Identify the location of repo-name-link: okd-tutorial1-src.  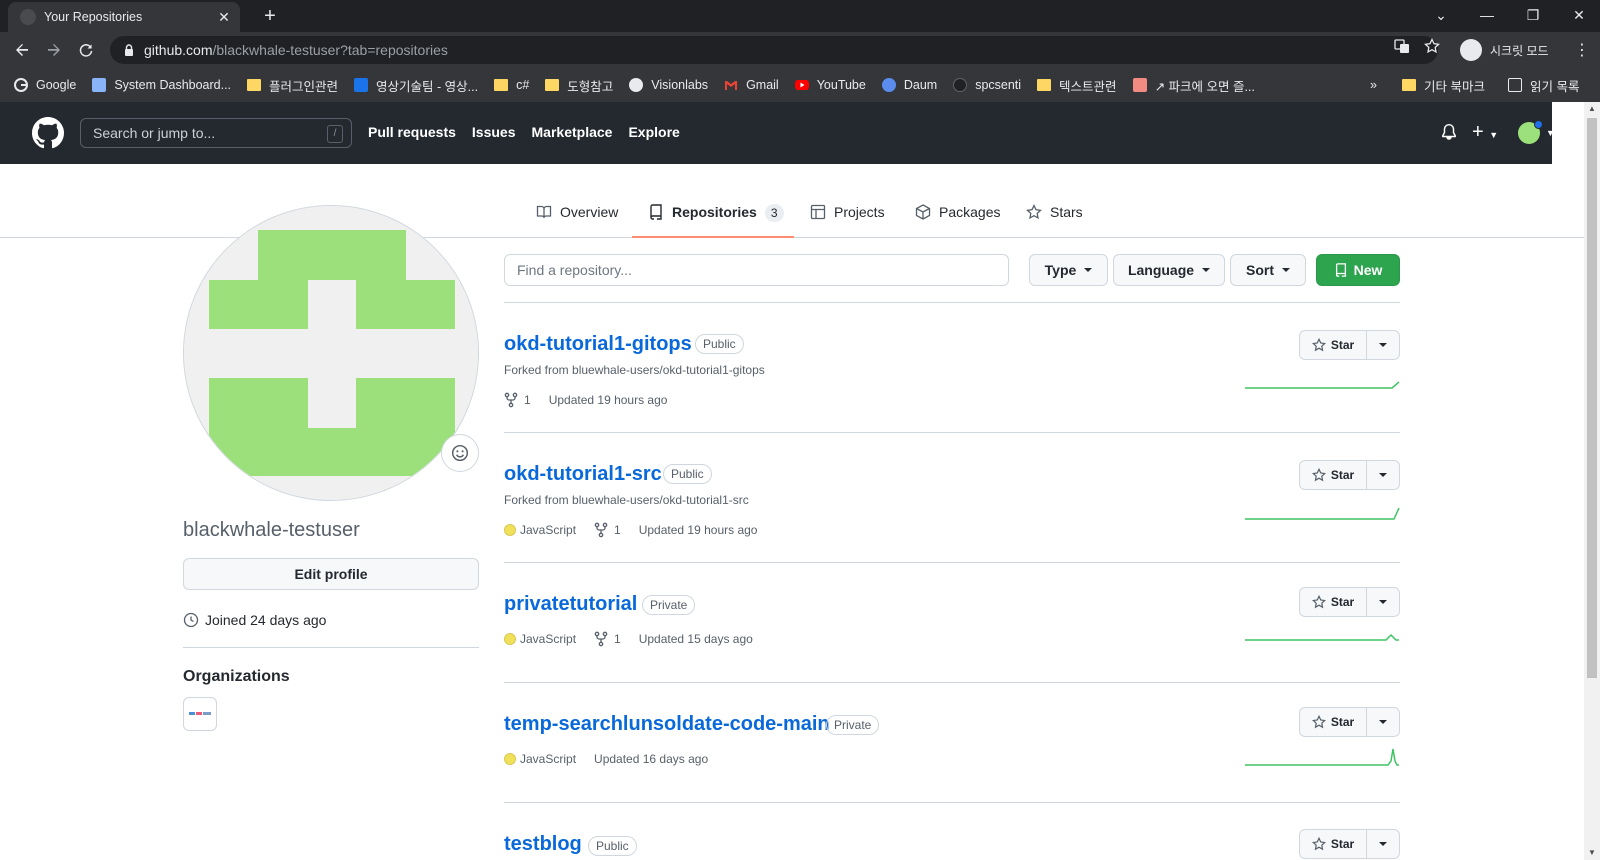
(583, 474).